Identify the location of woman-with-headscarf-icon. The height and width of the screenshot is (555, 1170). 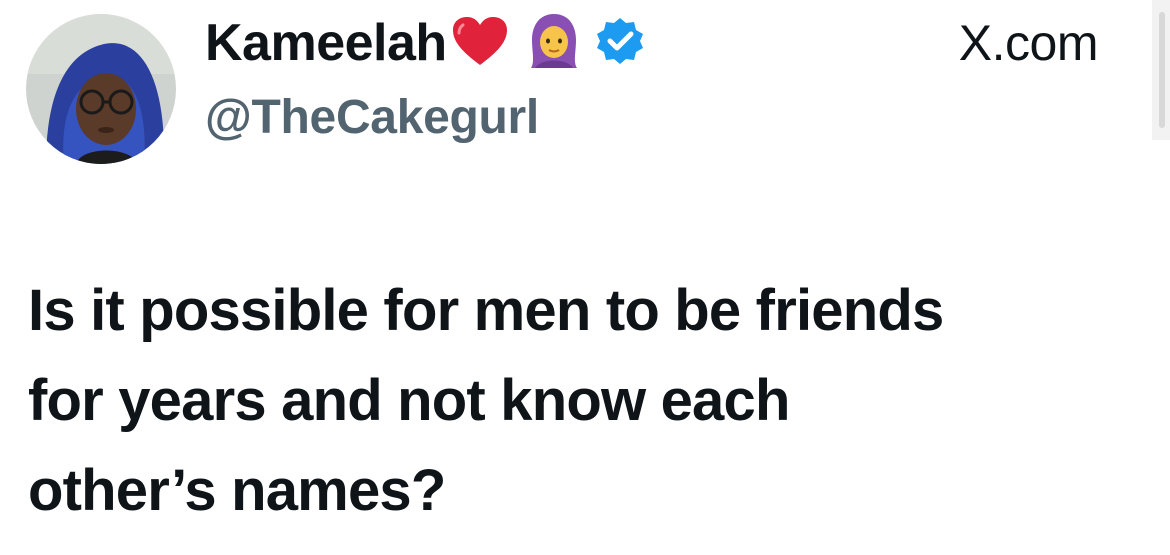
(554, 43).